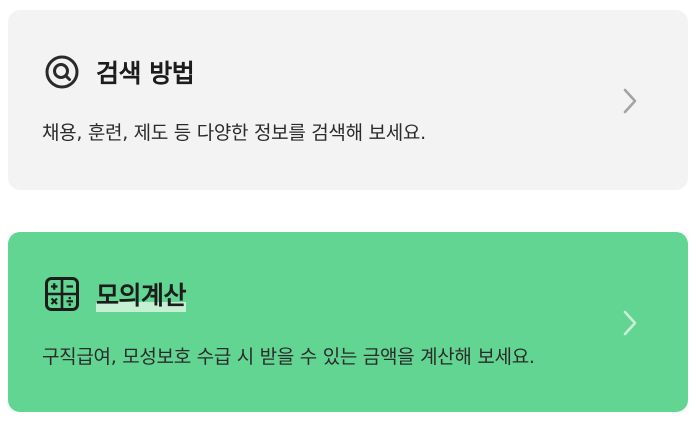 The width and height of the screenshot is (696, 422). I want to click on mock-calculation-title: 모의계산, so click(141, 294).